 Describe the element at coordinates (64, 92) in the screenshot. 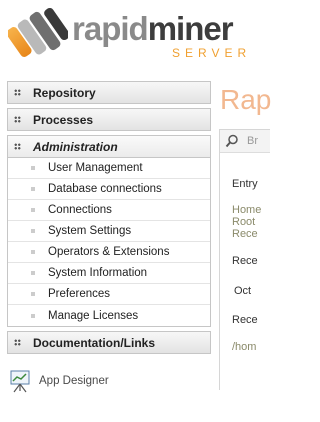

I see `nav-section-label: Repository` at that location.